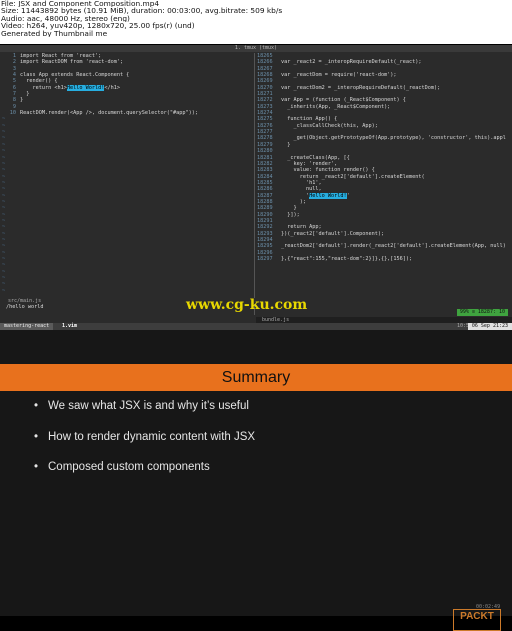 The height and width of the screenshot is (631, 512). Describe the element at coordinates (329, 125) in the screenshot. I see `code-text: _classCallCheck(this, App);` at that location.